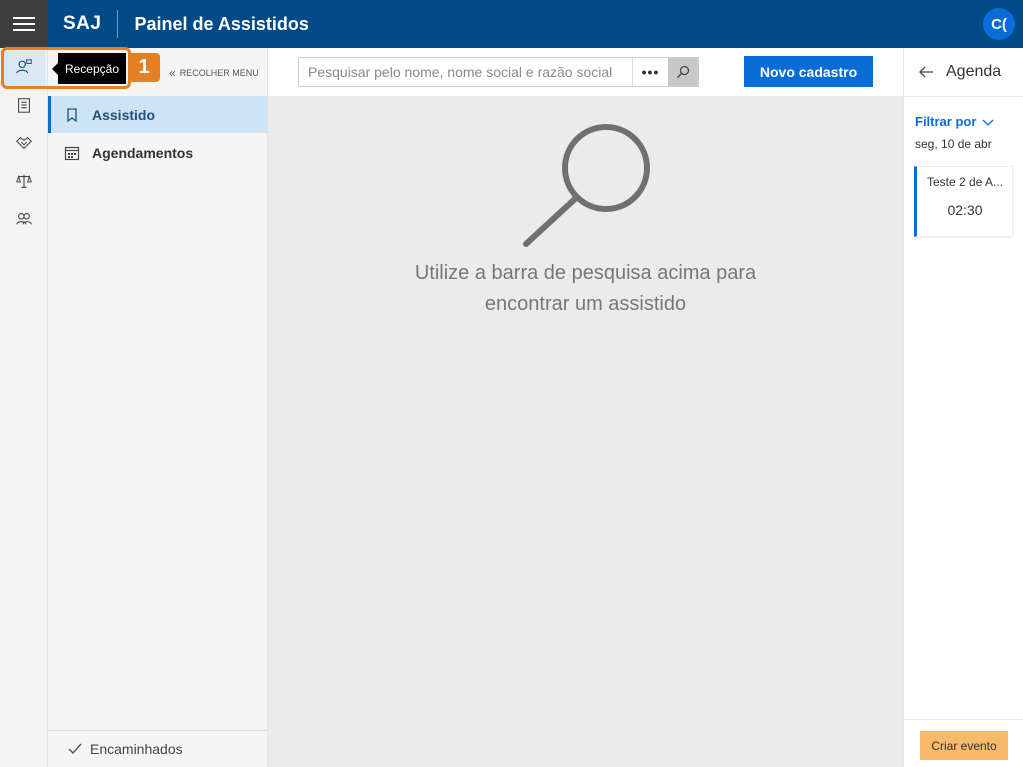 The width and height of the screenshot is (1023, 767). I want to click on nav-item-assistido: Assistido, so click(158, 114).